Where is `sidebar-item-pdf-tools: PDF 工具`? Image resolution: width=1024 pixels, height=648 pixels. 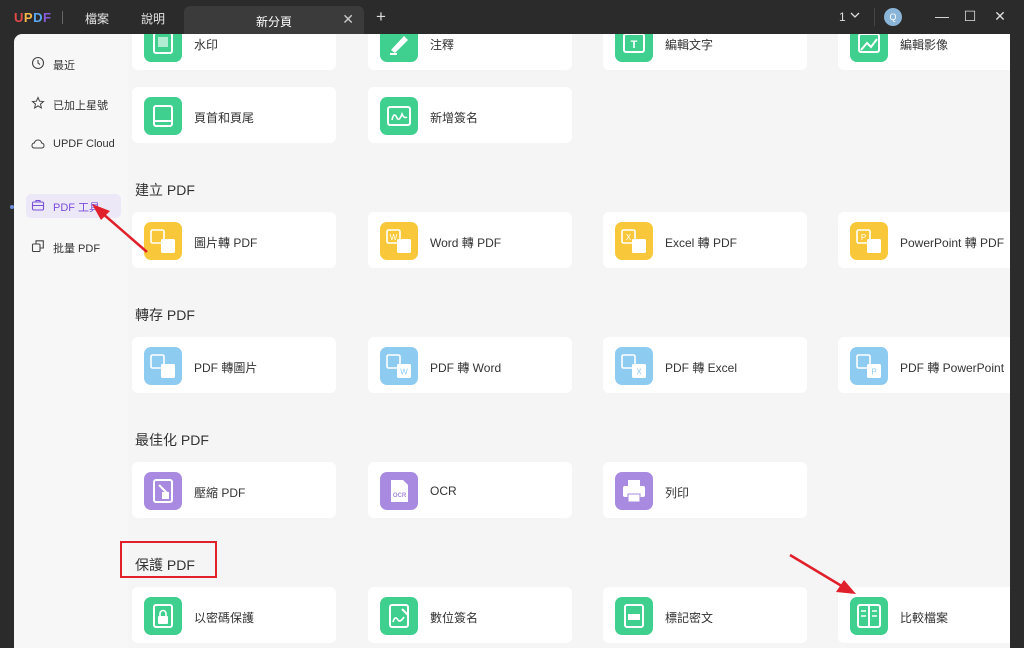
sidebar-item-pdf-tools: PDF 工具 is located at coordinates (73, 206).